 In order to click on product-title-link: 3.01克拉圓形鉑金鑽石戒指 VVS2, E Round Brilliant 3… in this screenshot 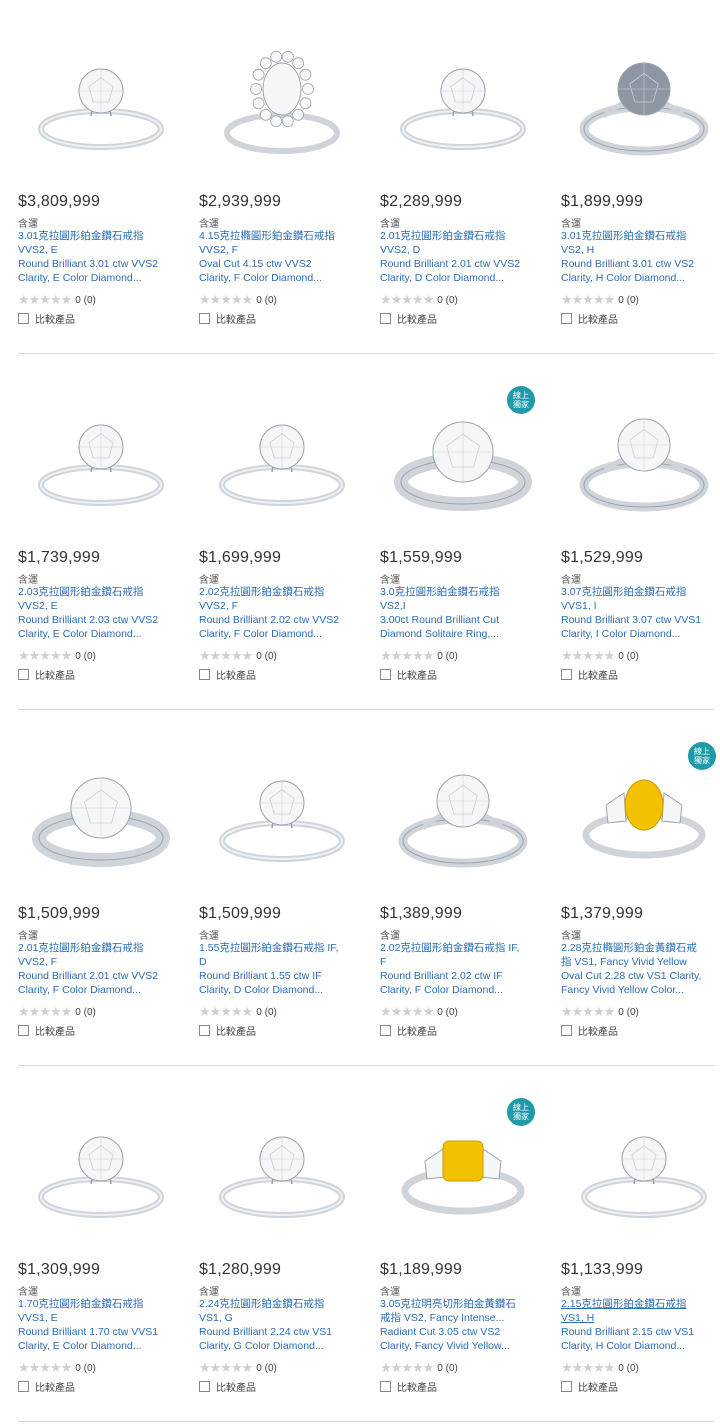, I will do `click(98, 257)`.